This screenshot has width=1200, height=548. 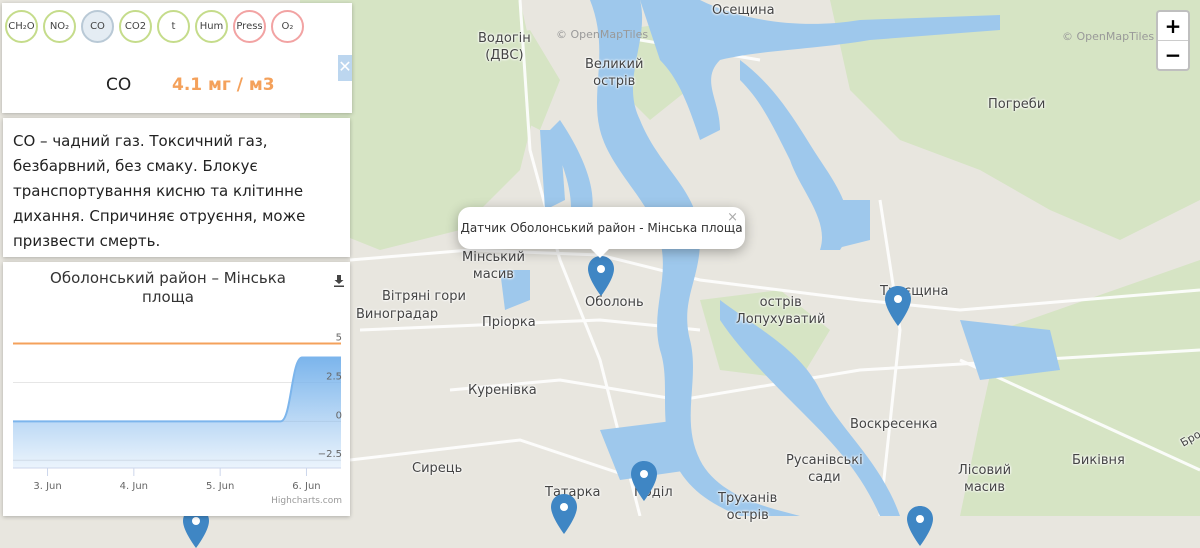 What do you see at coordinates (306, 501) in the screenshot?
I see `highcharts-credit: Highcharts.com` at bounding box center [306, 501].